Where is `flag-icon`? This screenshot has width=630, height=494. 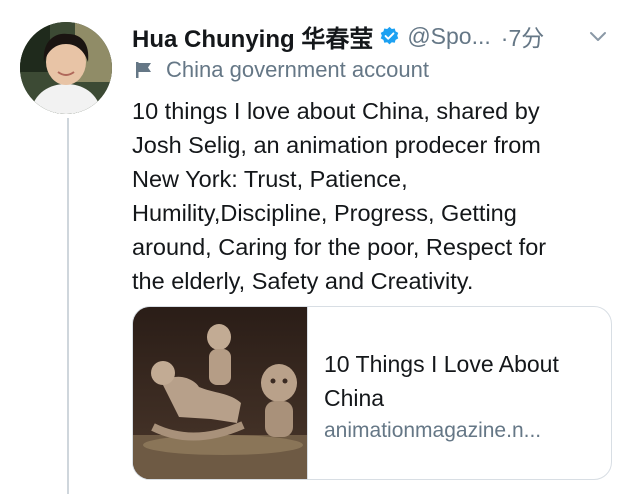 flag-icon is located at coordinates (144, 70).